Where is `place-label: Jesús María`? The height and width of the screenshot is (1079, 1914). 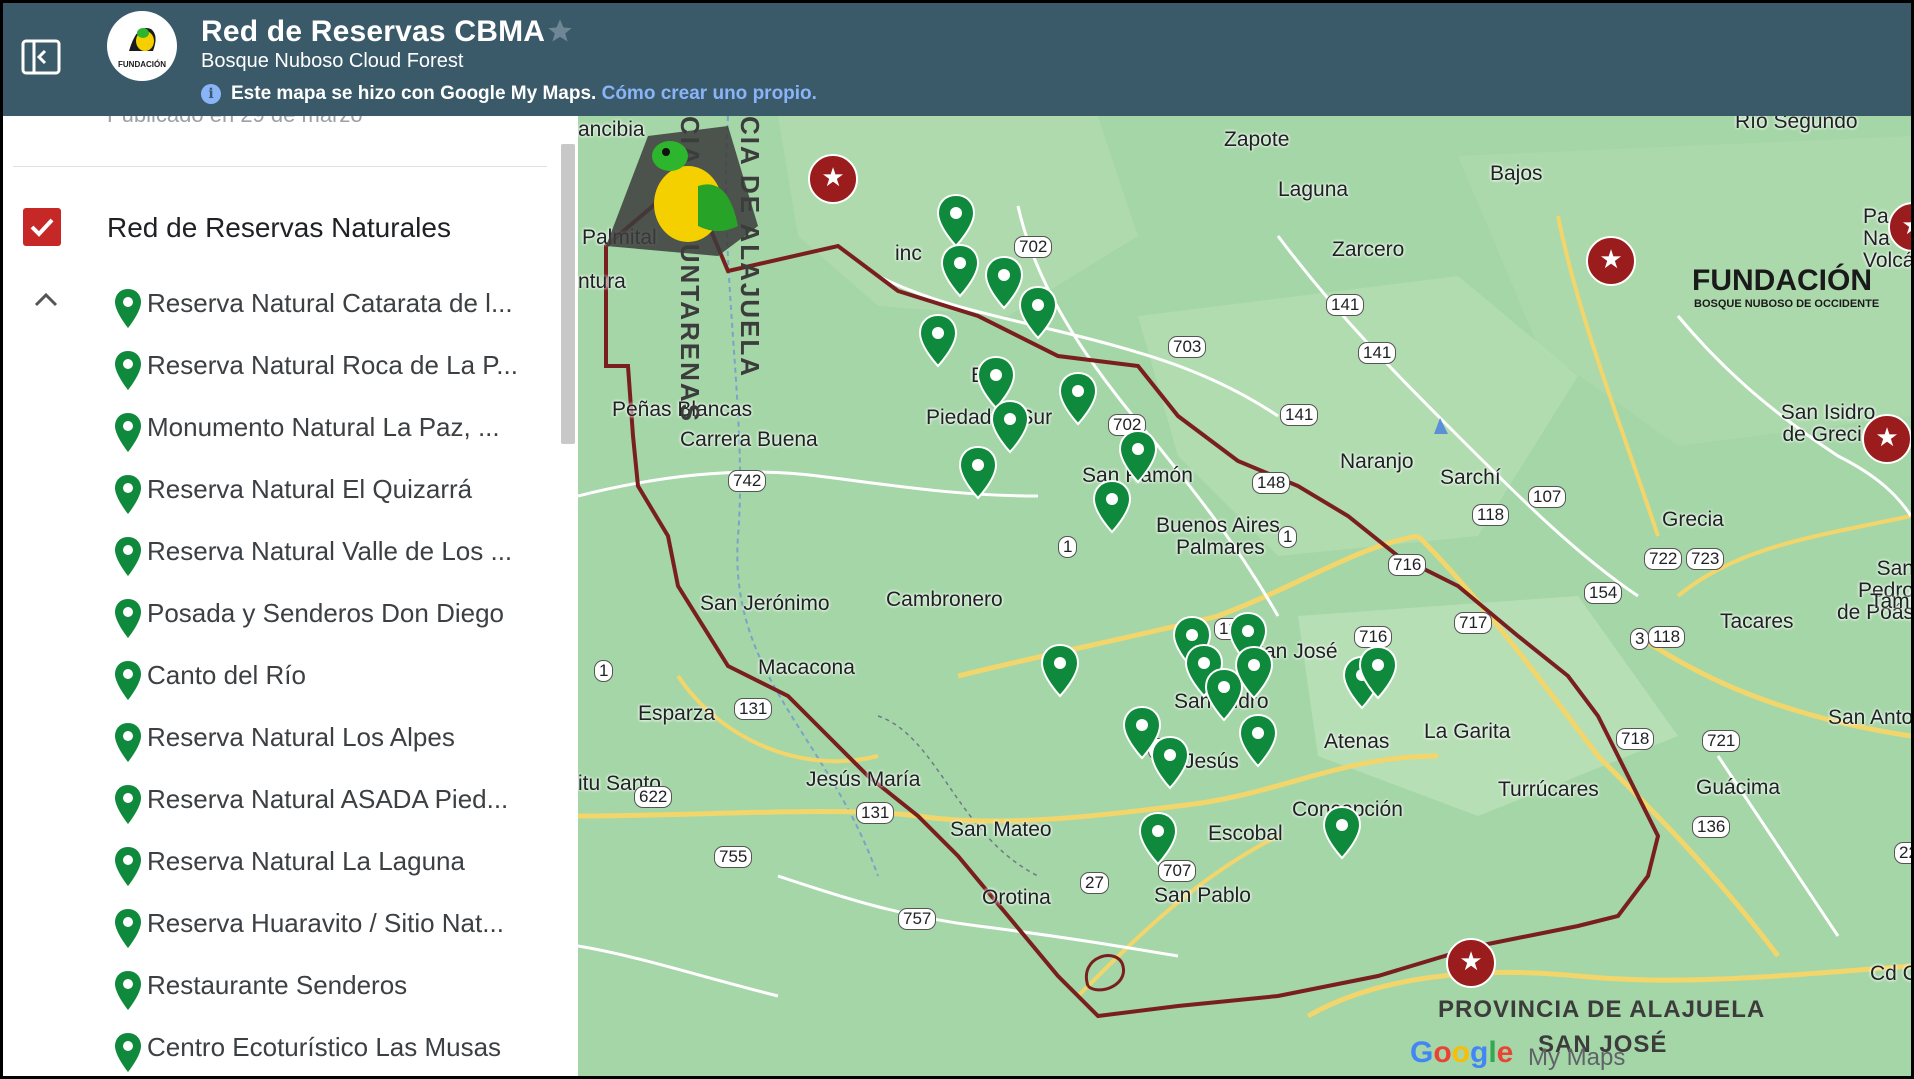 place-label: Jesús María is located at coordinates (863, 779).